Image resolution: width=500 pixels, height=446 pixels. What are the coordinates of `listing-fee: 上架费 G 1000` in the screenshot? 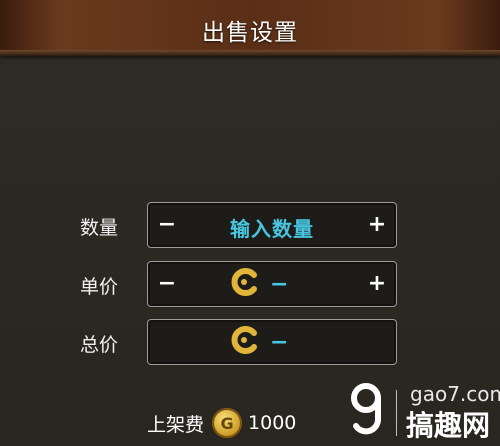 It's located at (221, 423).